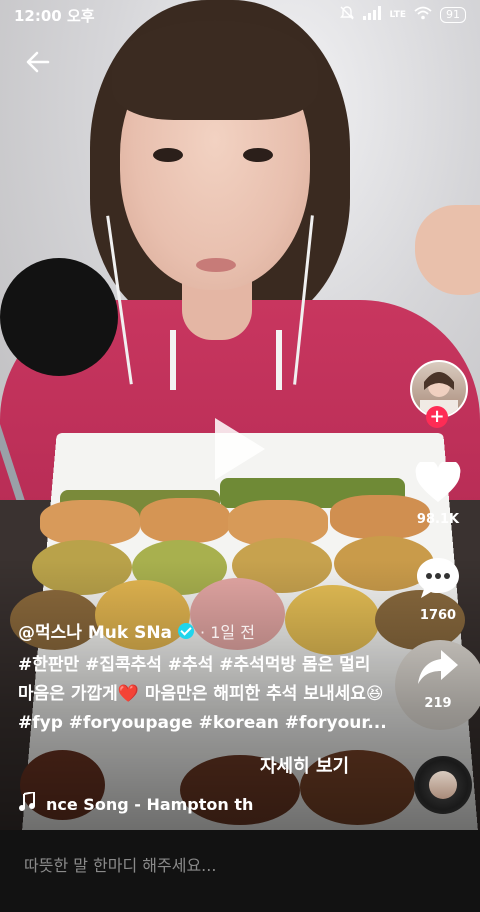 The image size is (480, 912). What do you see at coordinates (437, 417) in the screenshot?
I see `follow-plus-button: +` at bounding box center [437, 417].